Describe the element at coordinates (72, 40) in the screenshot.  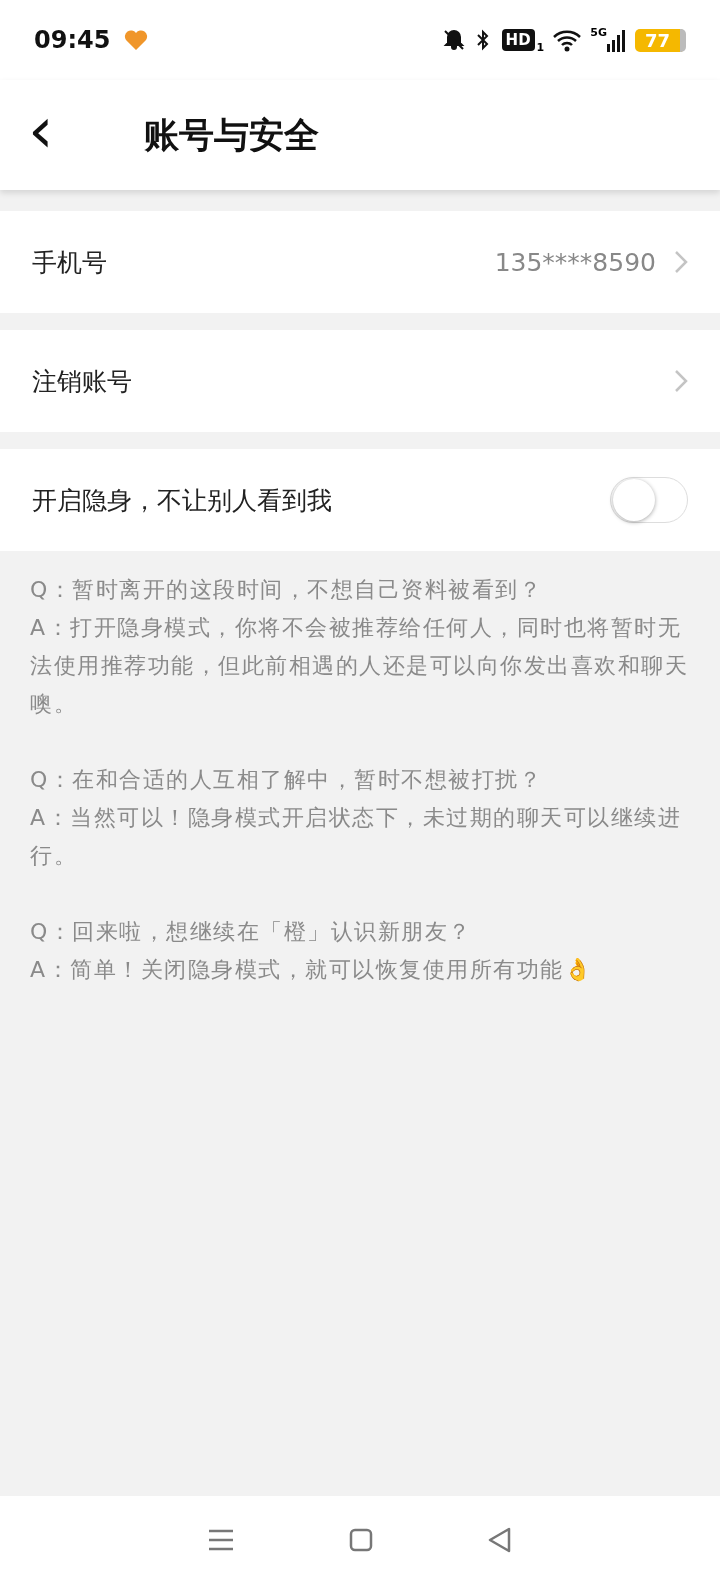
I see `status-time: 09:45` at that location.